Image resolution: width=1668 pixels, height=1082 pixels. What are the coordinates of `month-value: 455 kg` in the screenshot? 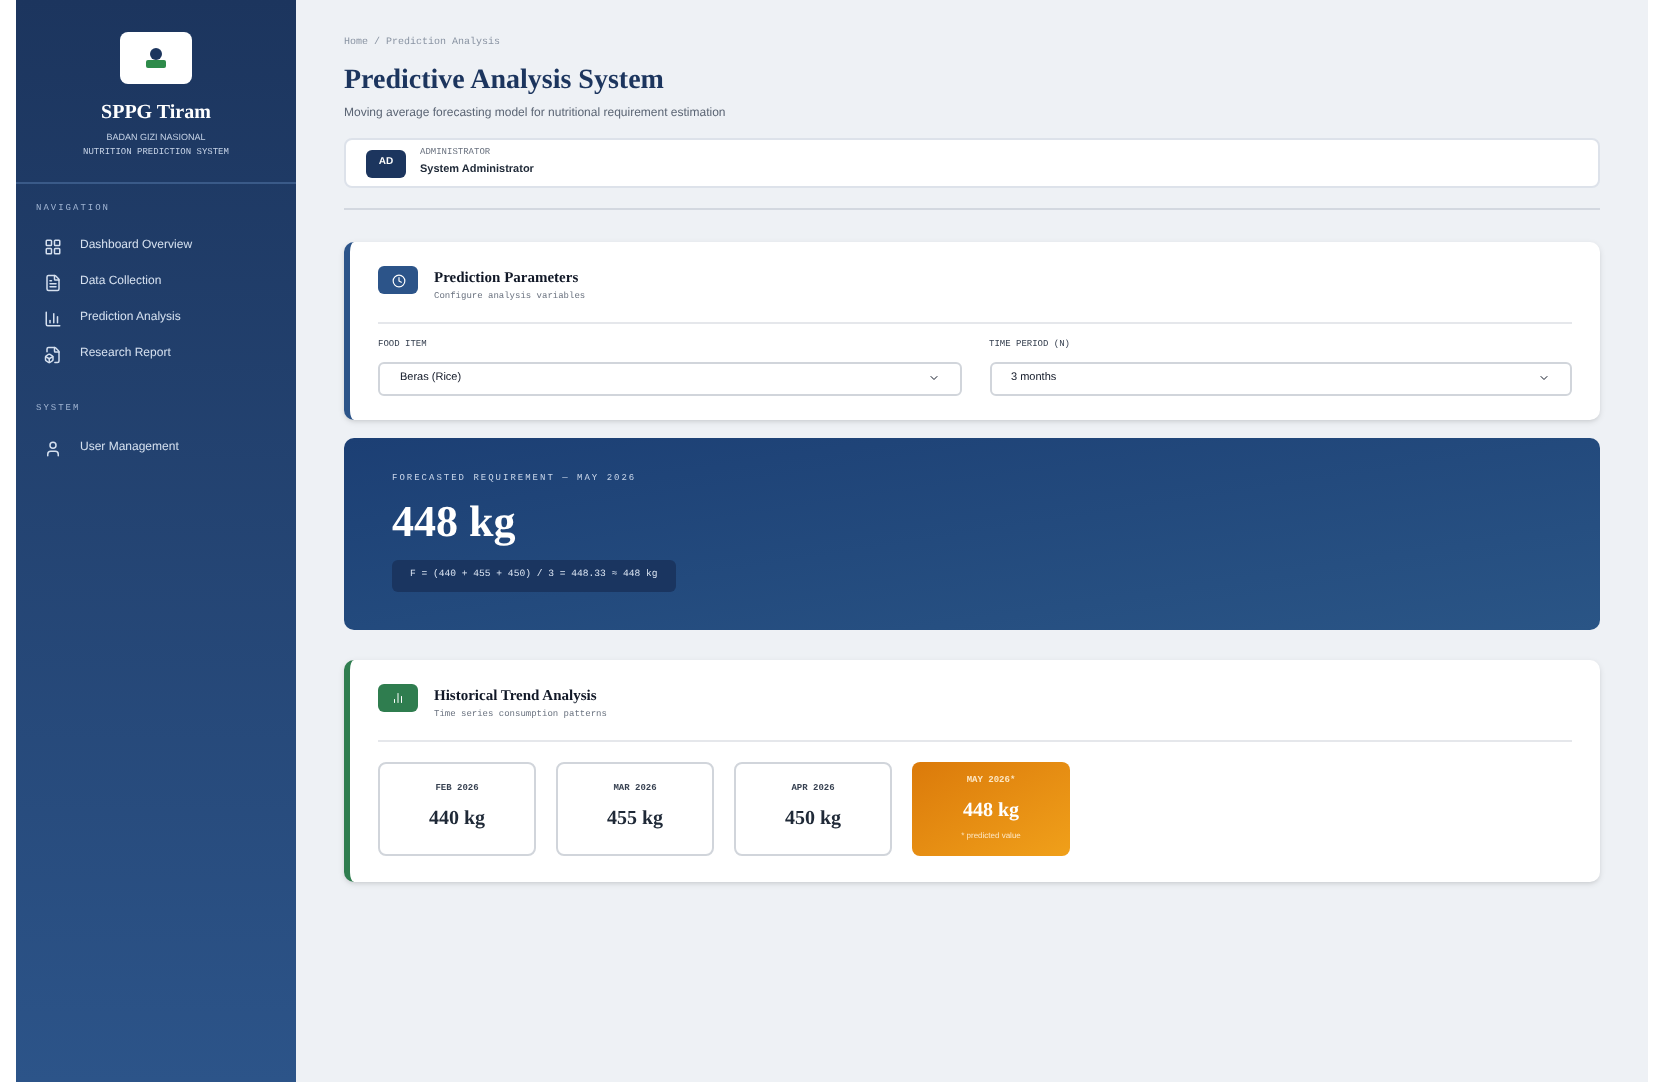 It's located at (635, 819).